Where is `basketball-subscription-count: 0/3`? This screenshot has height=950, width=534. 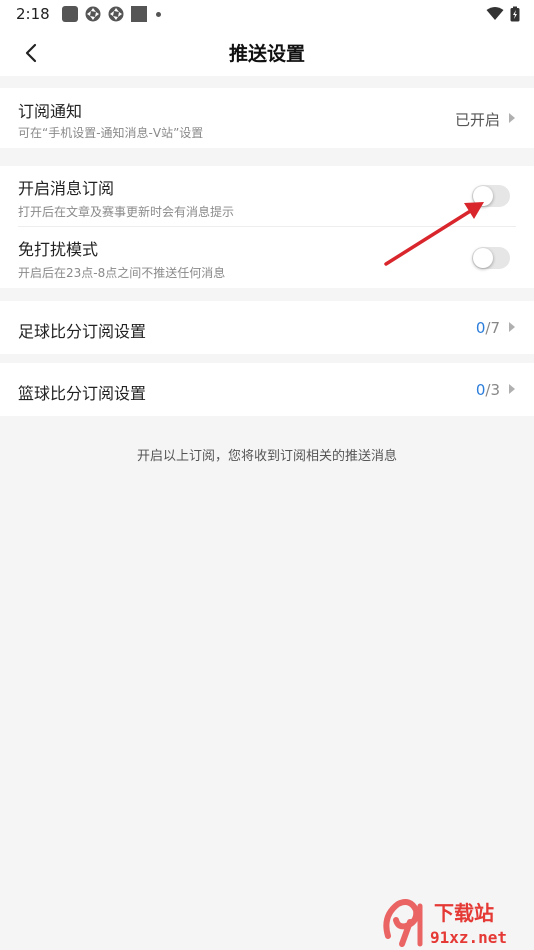 basketball-subscription-count: 0/3 is located at coordinates (488, 390).